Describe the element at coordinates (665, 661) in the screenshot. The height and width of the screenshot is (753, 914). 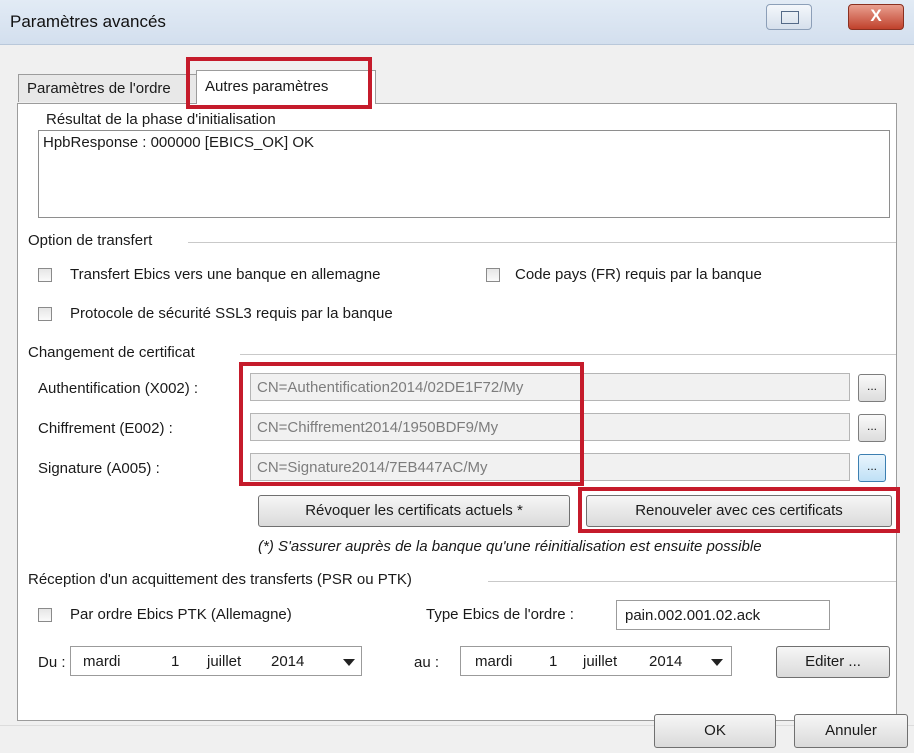
I see `to-date-year: 2014` at that location.